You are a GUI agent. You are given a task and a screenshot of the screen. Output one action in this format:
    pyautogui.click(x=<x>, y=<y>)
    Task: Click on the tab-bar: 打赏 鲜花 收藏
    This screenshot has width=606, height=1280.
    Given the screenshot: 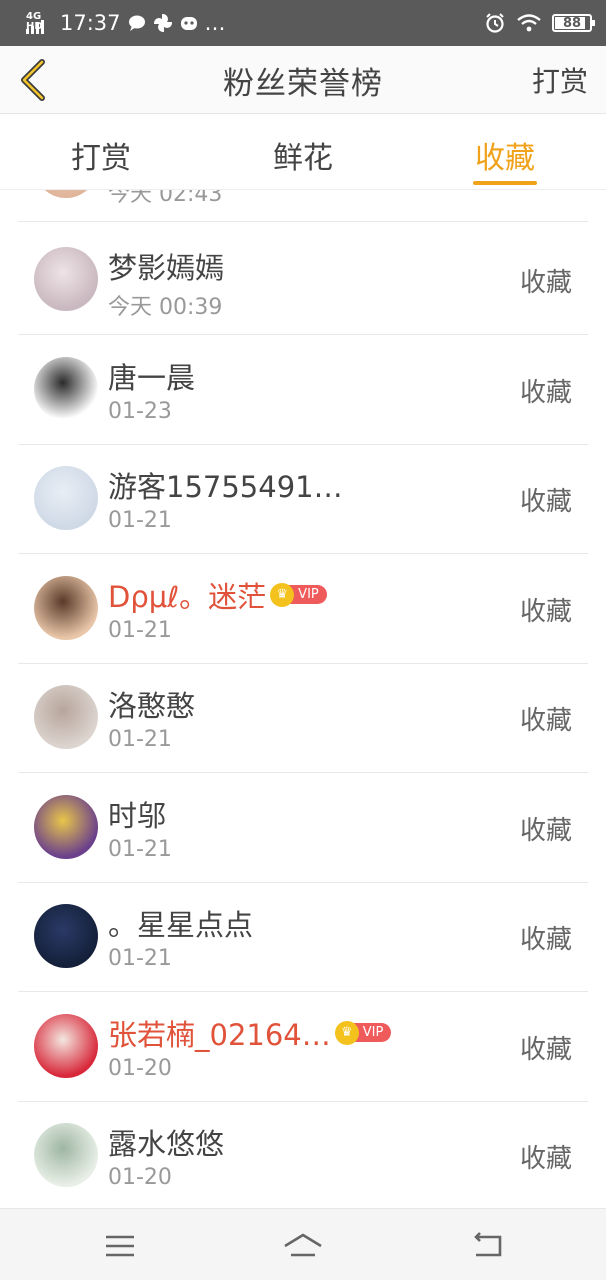 What is the action you would take?
    pyautogui.click(x=303, y=152)
    